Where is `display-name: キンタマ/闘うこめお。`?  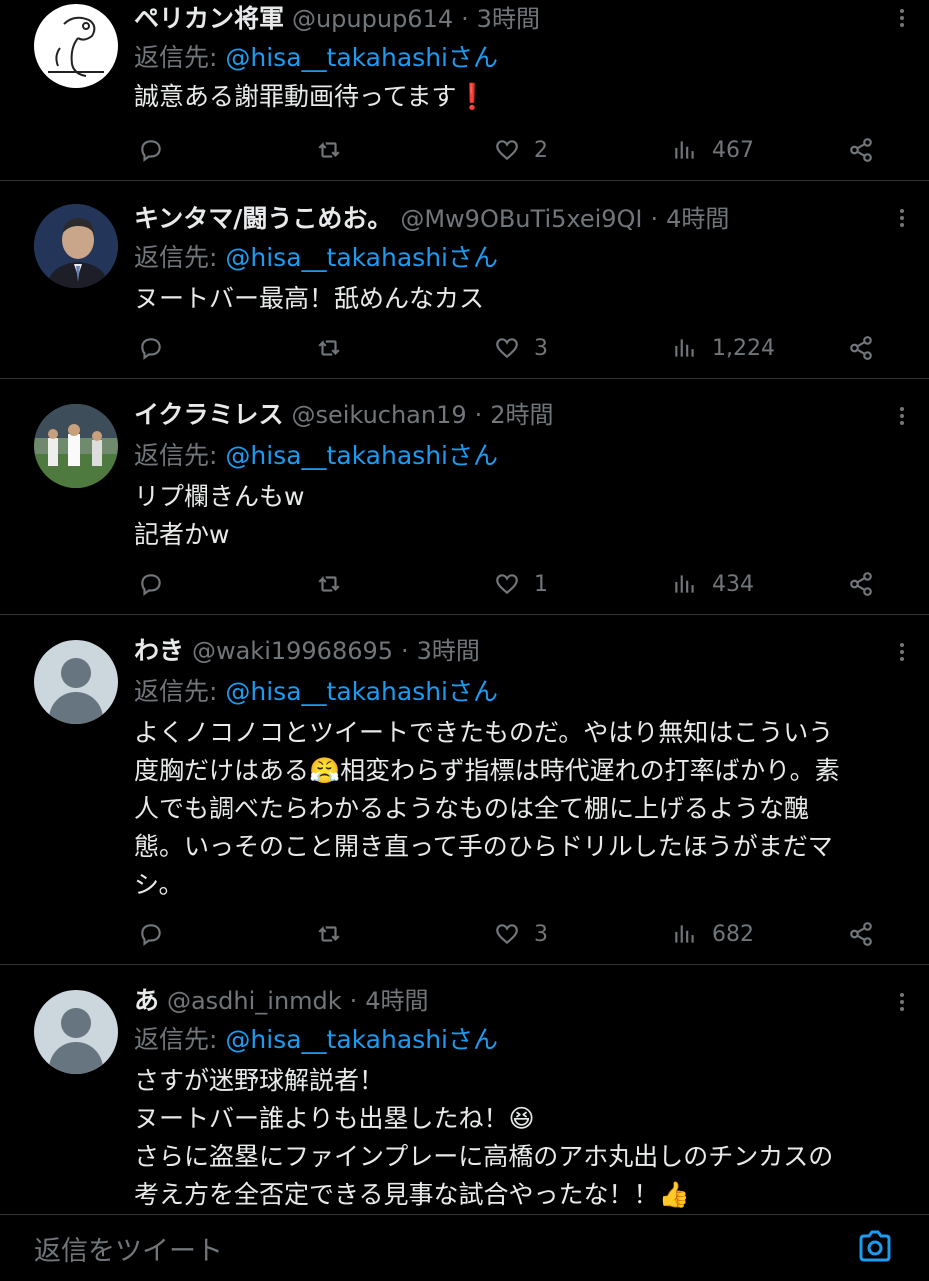 display-name: キンタマ/闘うこめお。 is located at coordinates (263, 218).